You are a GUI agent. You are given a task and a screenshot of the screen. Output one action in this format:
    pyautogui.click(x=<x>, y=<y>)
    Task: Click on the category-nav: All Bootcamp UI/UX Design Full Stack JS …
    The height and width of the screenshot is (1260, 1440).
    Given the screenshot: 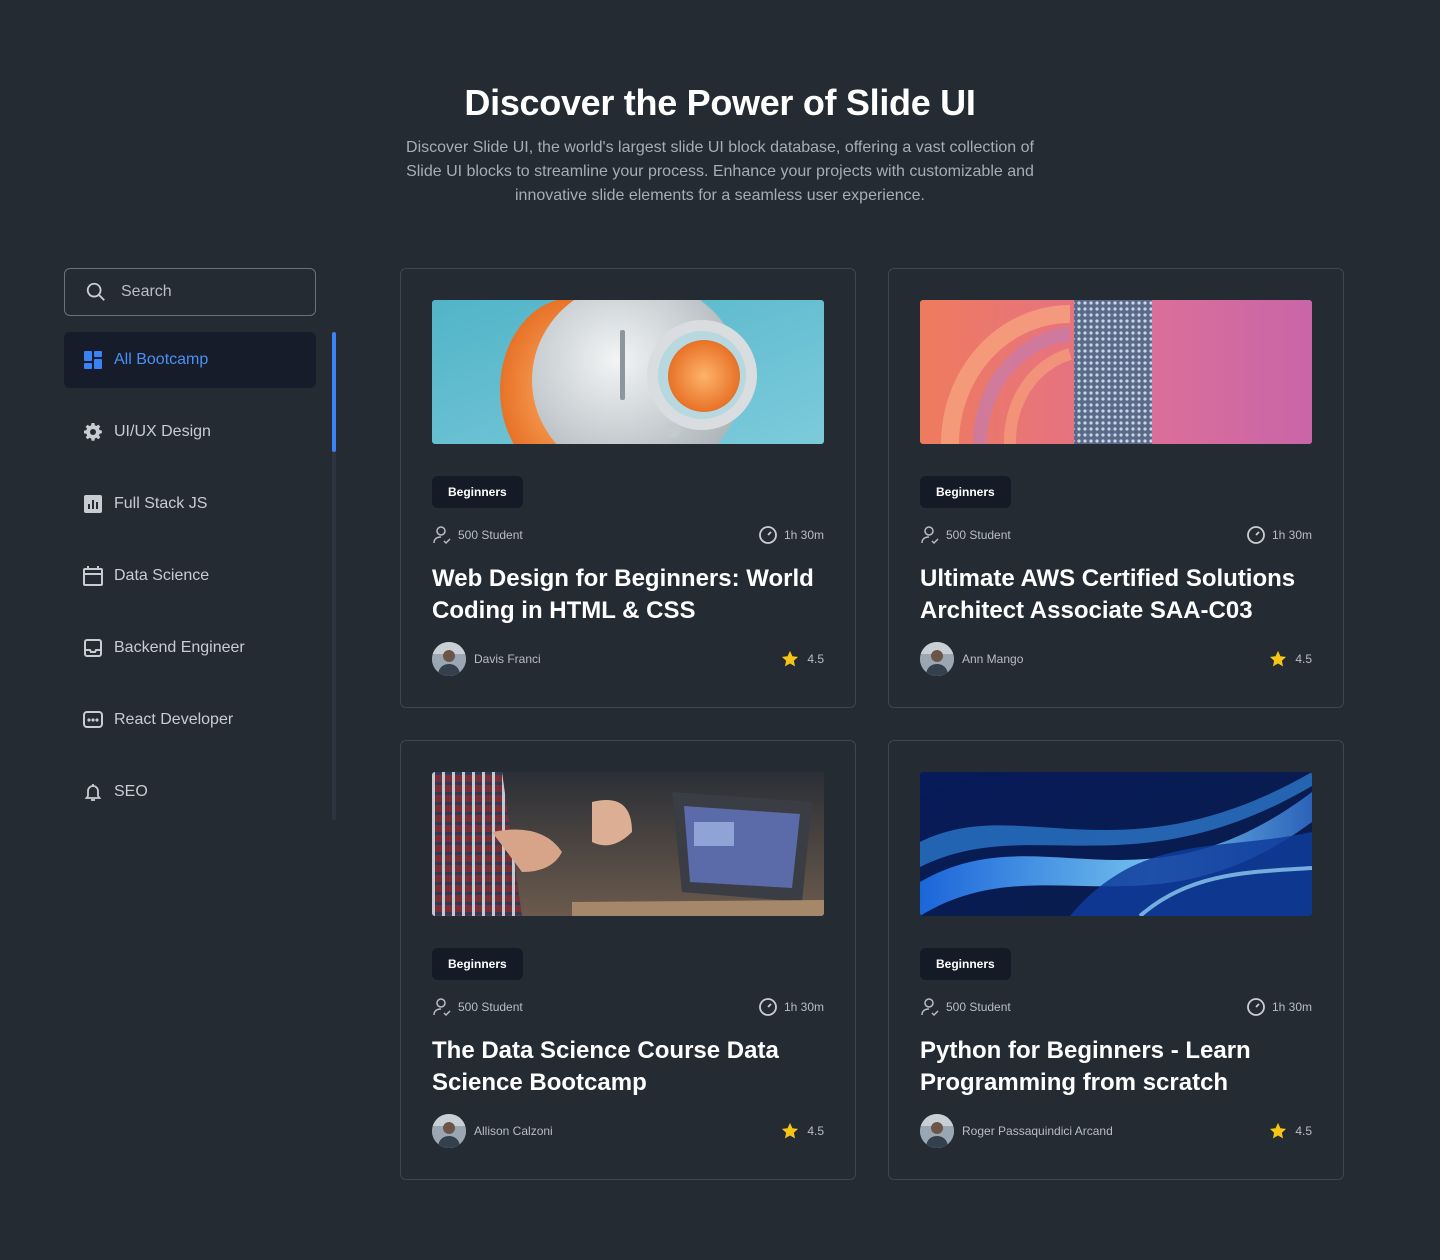 What is the action you would take?
    pyautogui.click(x=200, y=576)
    